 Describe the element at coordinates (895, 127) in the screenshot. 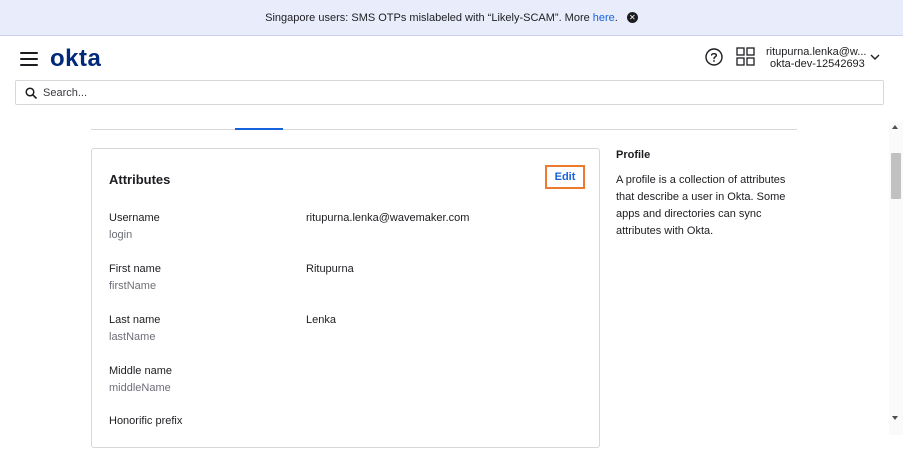

I see `scroll-up-arrow-icon` at that location.